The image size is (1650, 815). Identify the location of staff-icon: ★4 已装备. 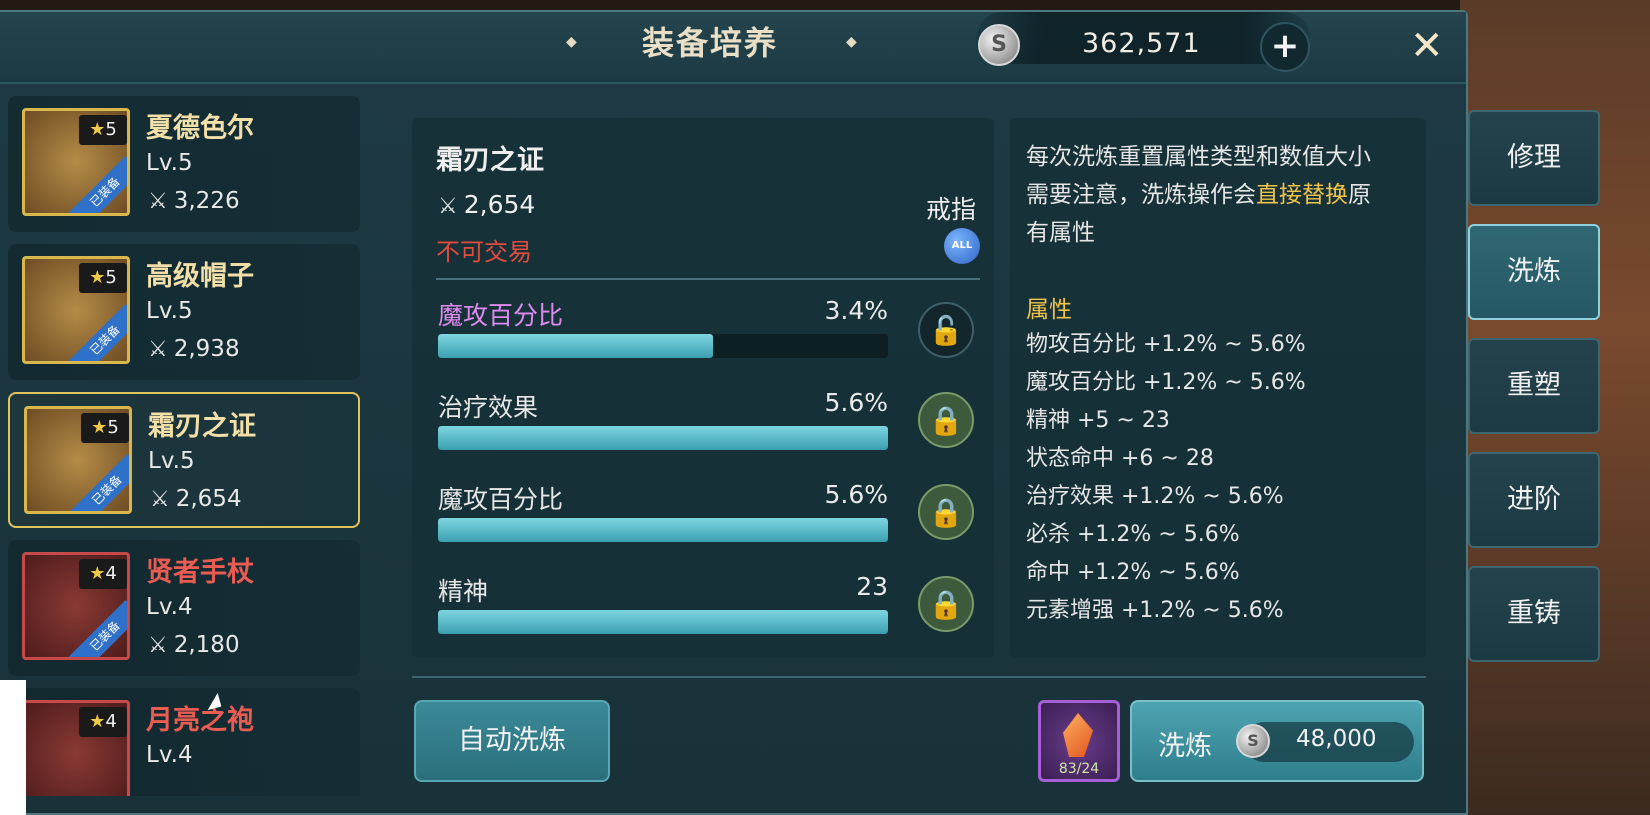
(76, 606).